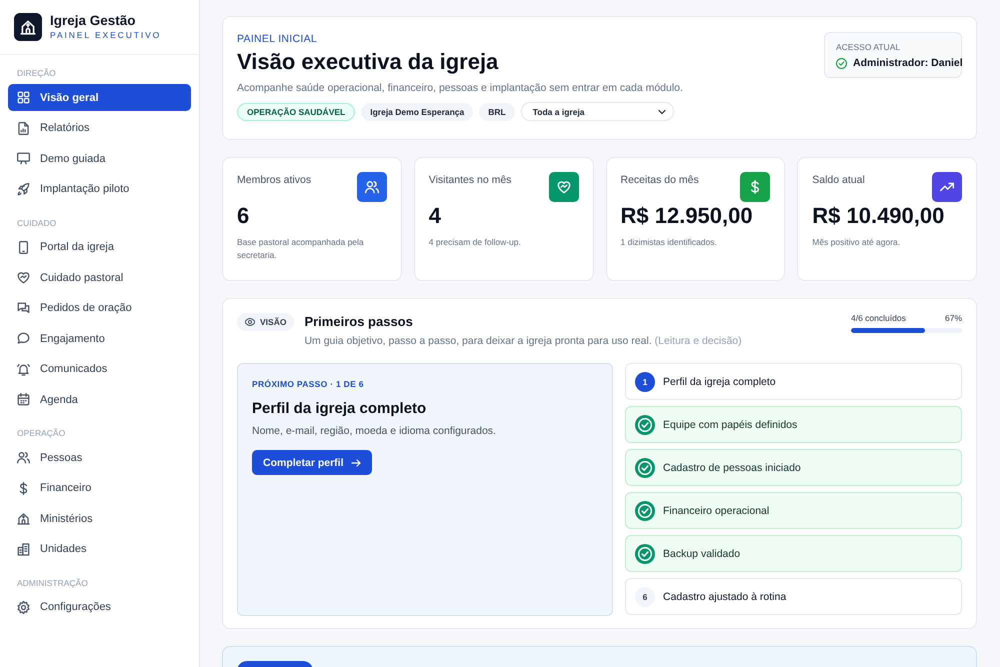 This screenshot has height=667, width=1000. What do you see at coordinates (660, 180) in the screenshot?
I see `stat-label: Receitas do mês` at bounding box center [660, 180].